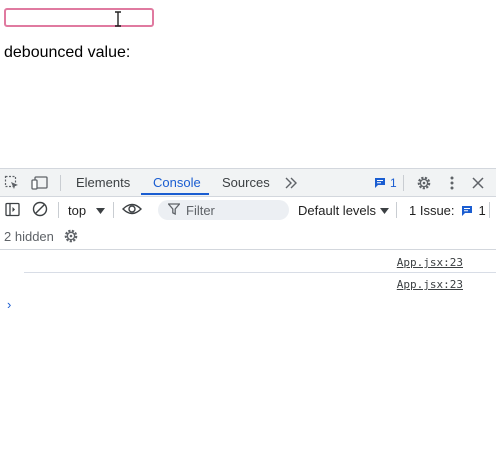  I want to click on message-divider, so click(260, 272).